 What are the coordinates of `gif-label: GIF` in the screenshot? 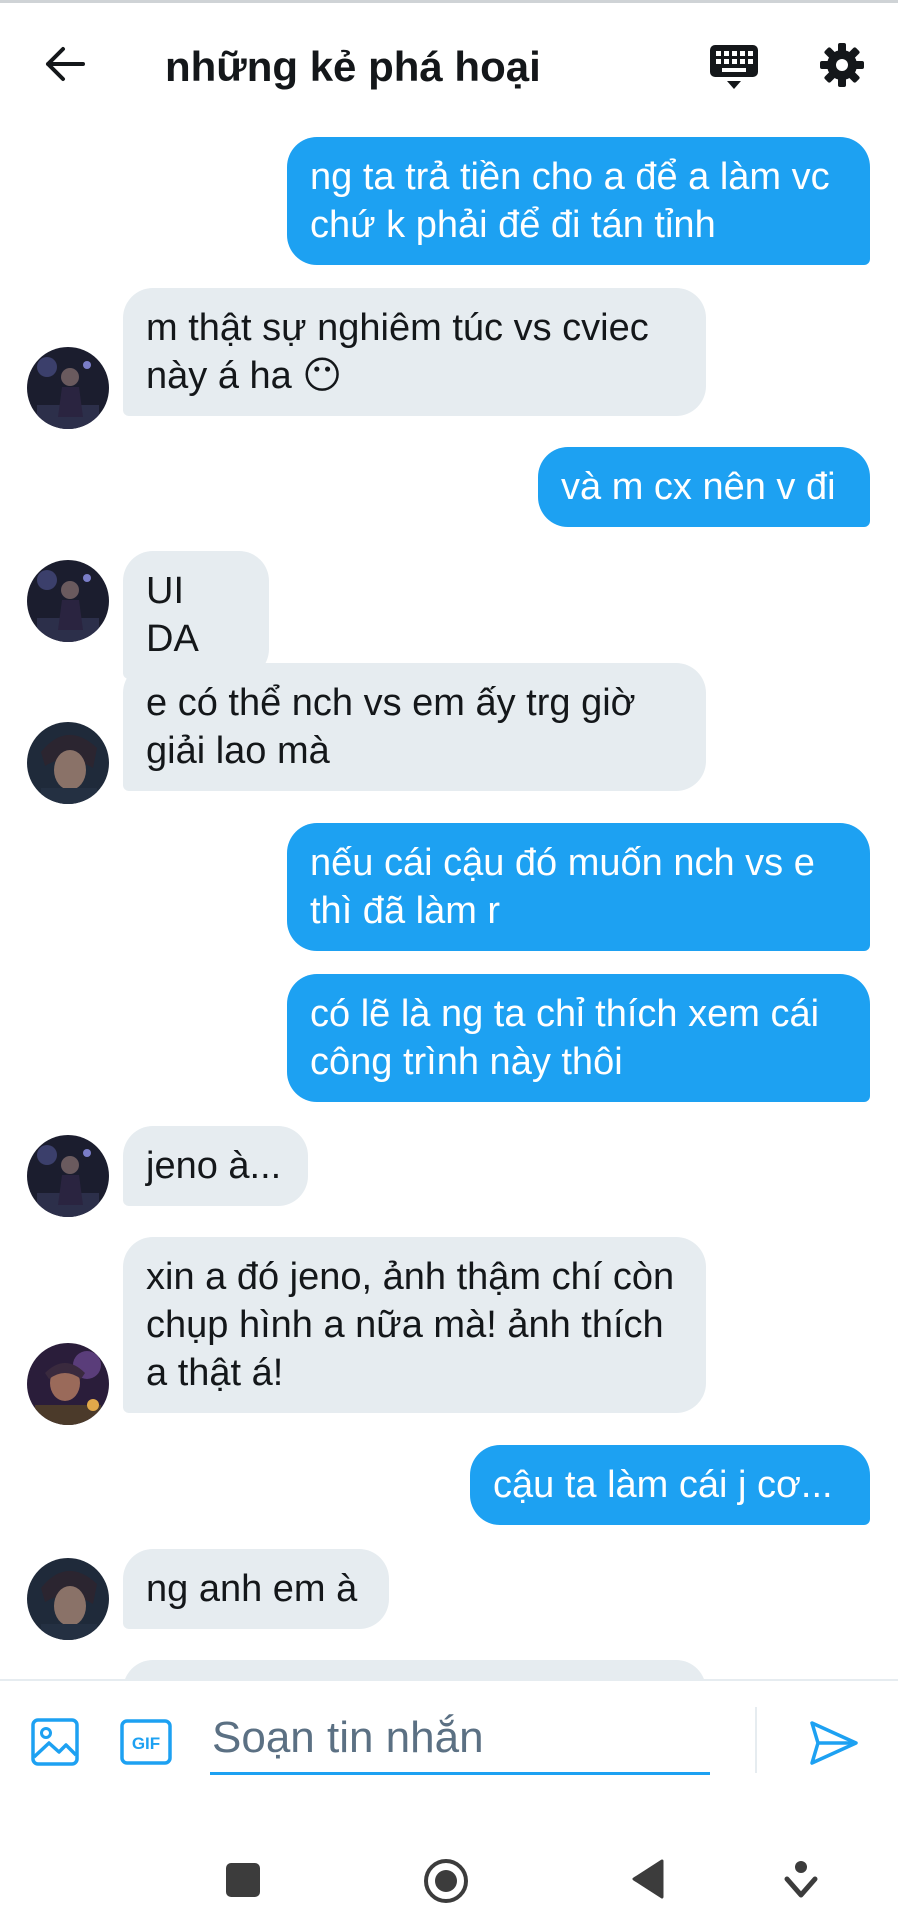 It's located at (146, 1743).